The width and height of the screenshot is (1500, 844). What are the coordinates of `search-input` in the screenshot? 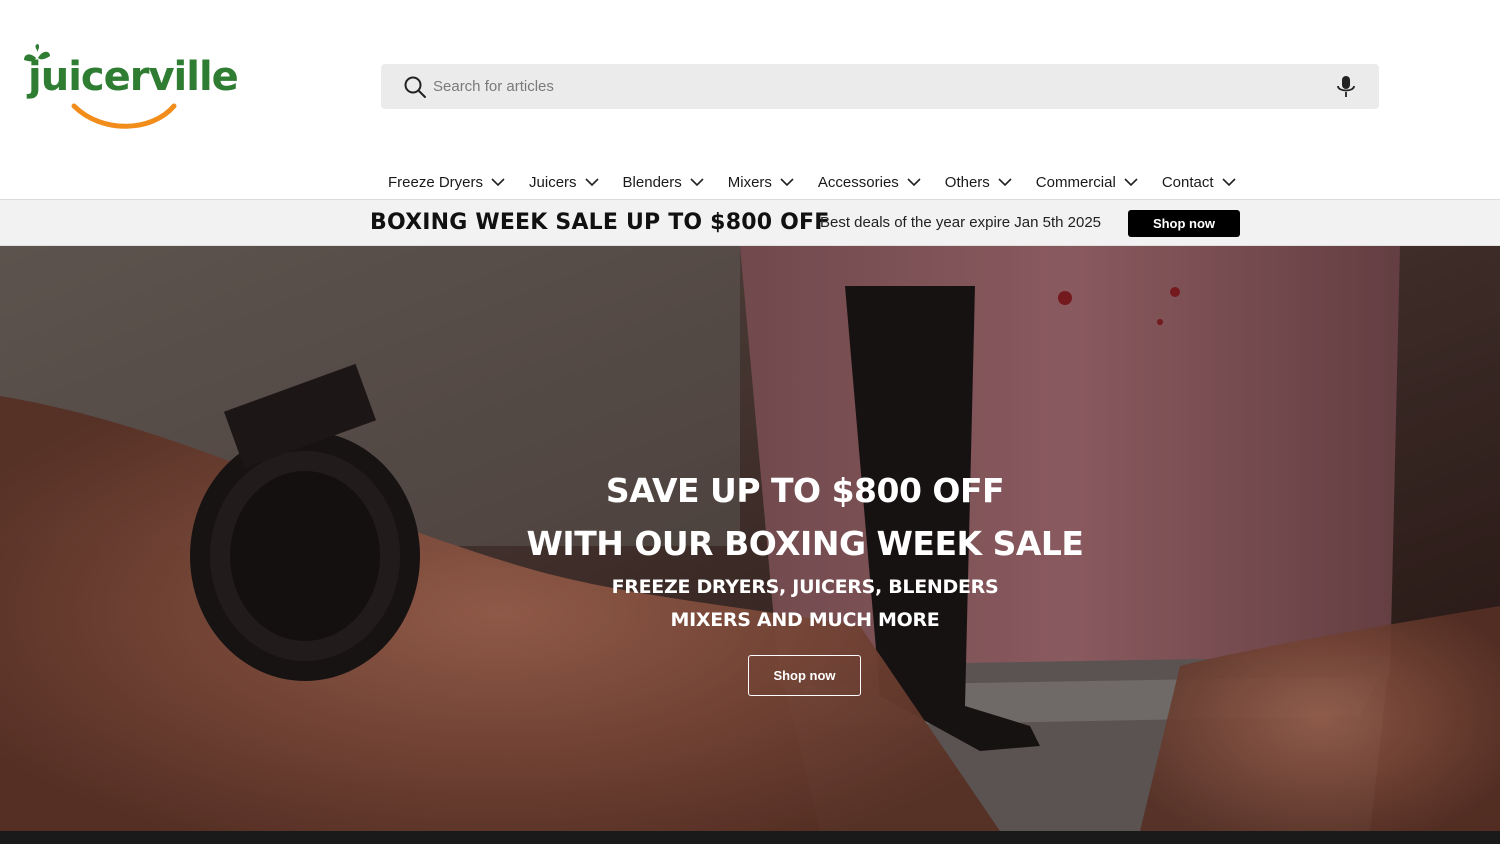 It's located at (873, 86).